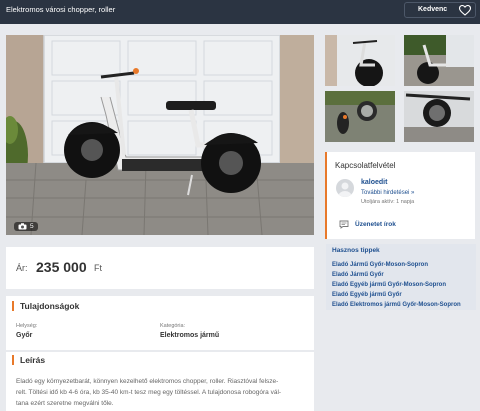 The image size is (480, 411). Describe the element at coordinates (190, 335) in the screenshot. I see `category-value: Elektromos jármű` at that location.